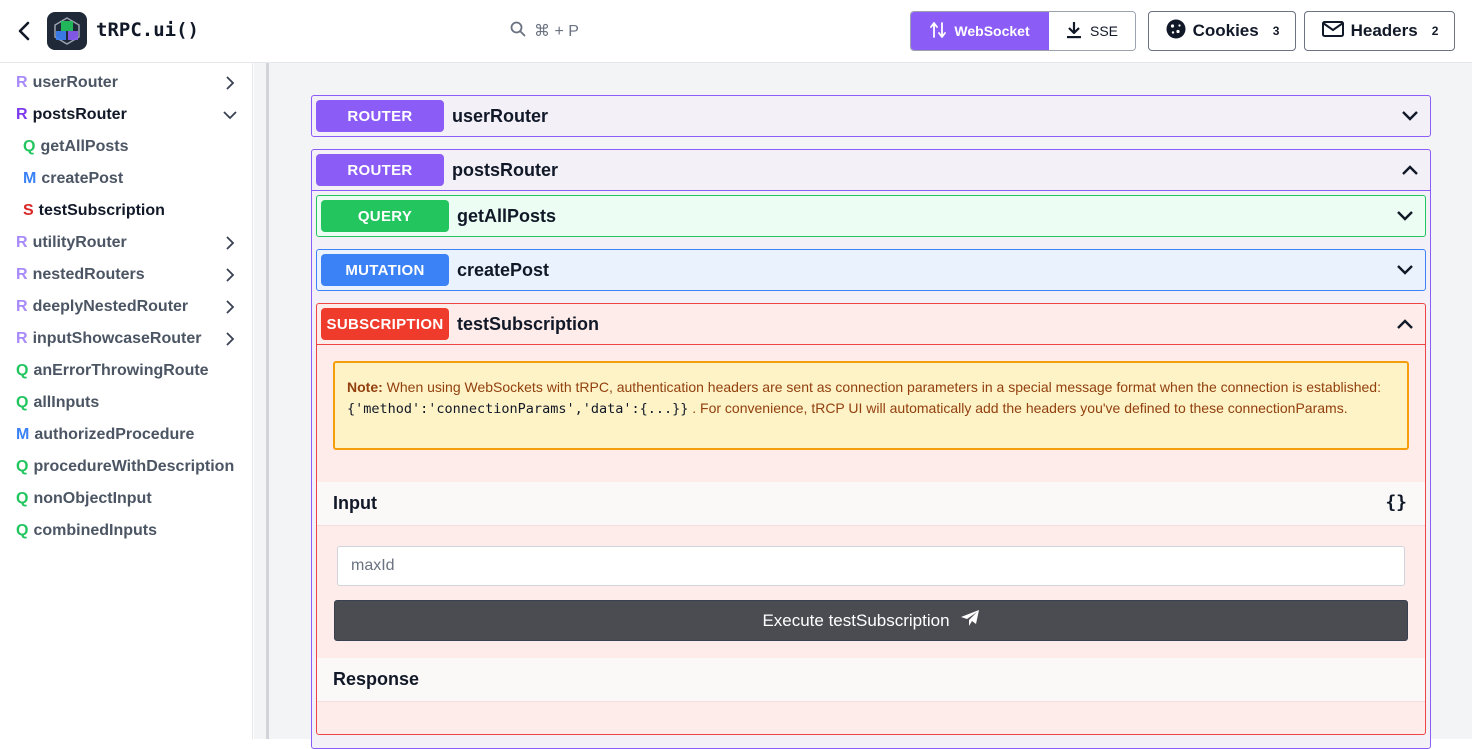 This screenshot has width=1472, height=749. I want to click on procedure-card-getallposts: QUERY getAllPosts, so click(871, 216).